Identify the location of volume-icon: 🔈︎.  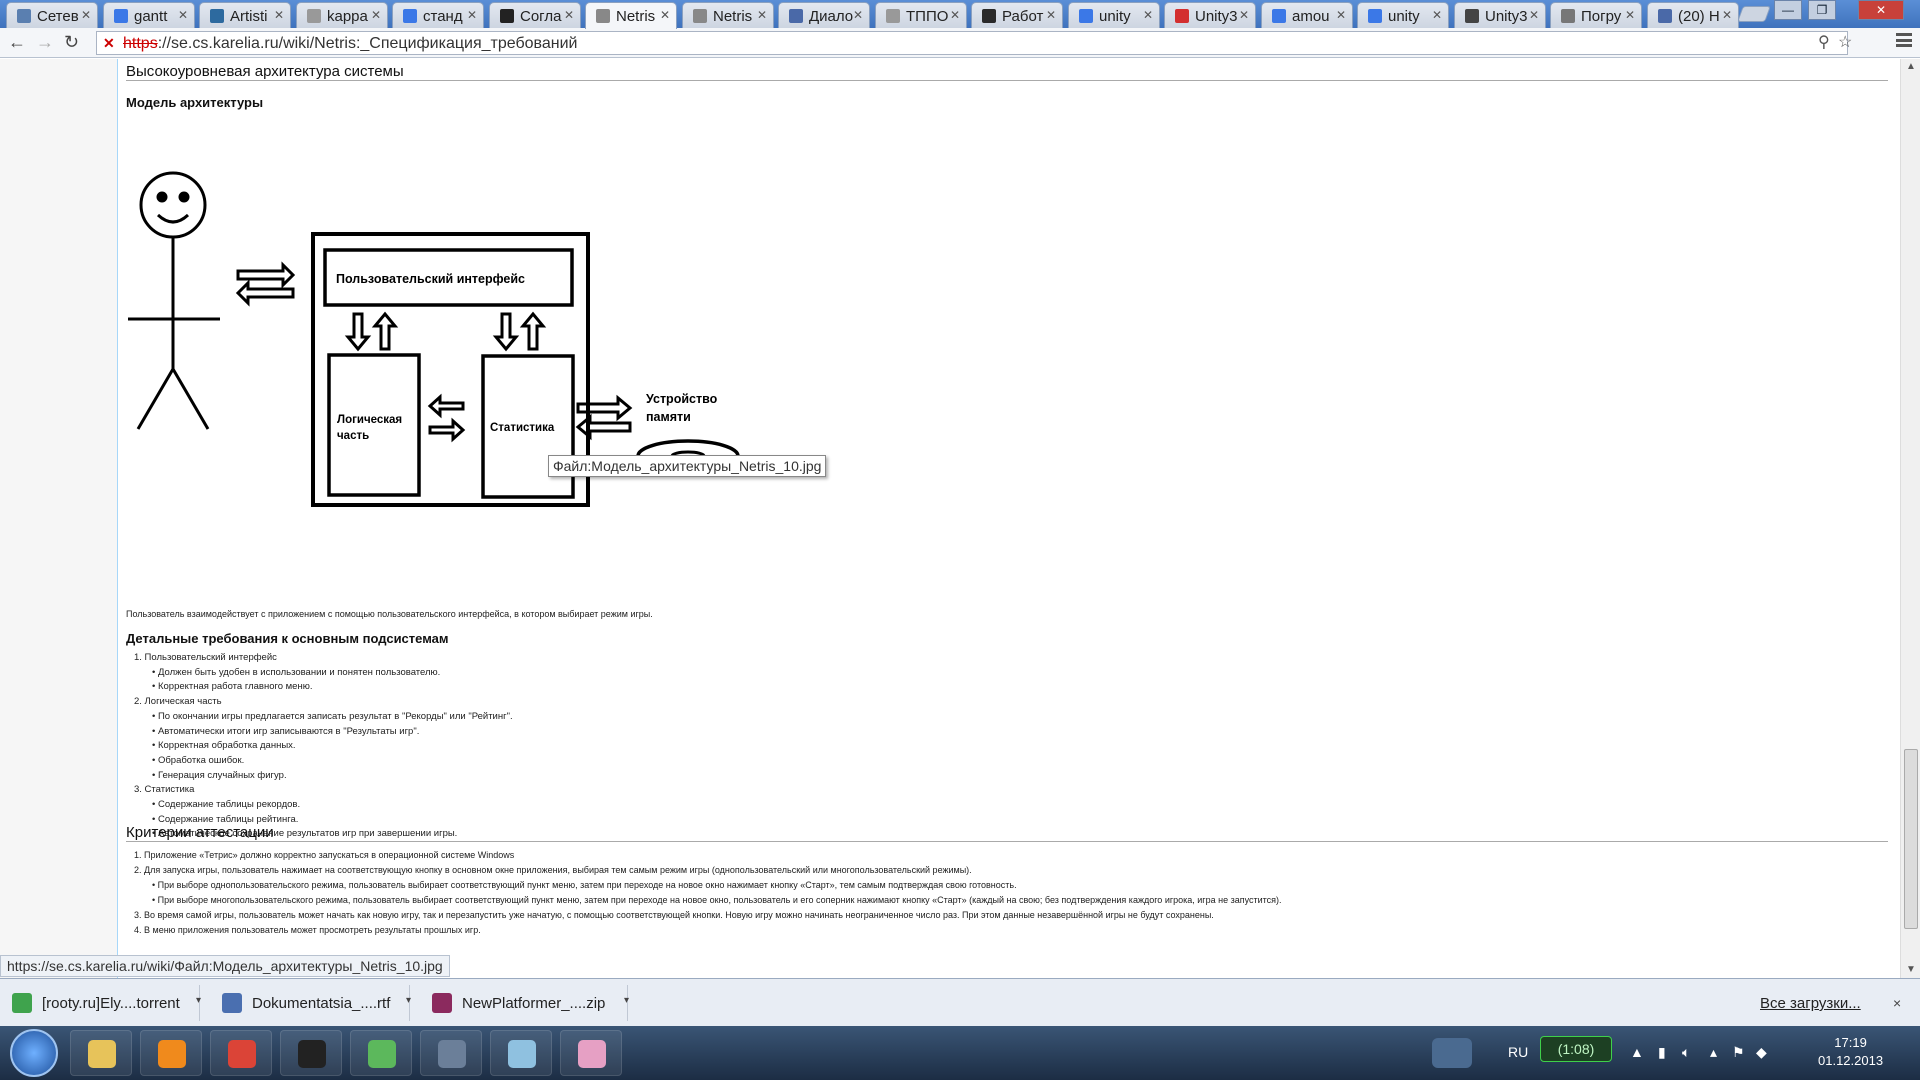
(1686, 1052).